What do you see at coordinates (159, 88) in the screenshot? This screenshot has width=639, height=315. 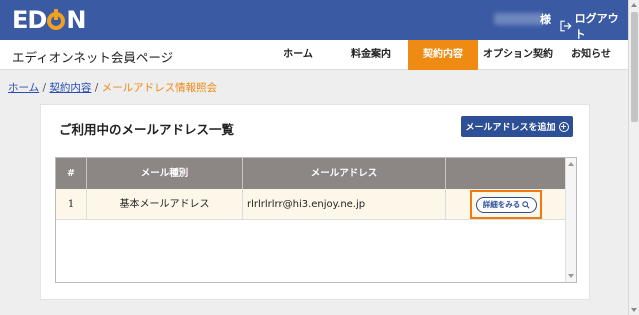 I see `breadcrumb-current: メールアドレス情報照会` at bounding box center [159, 88].